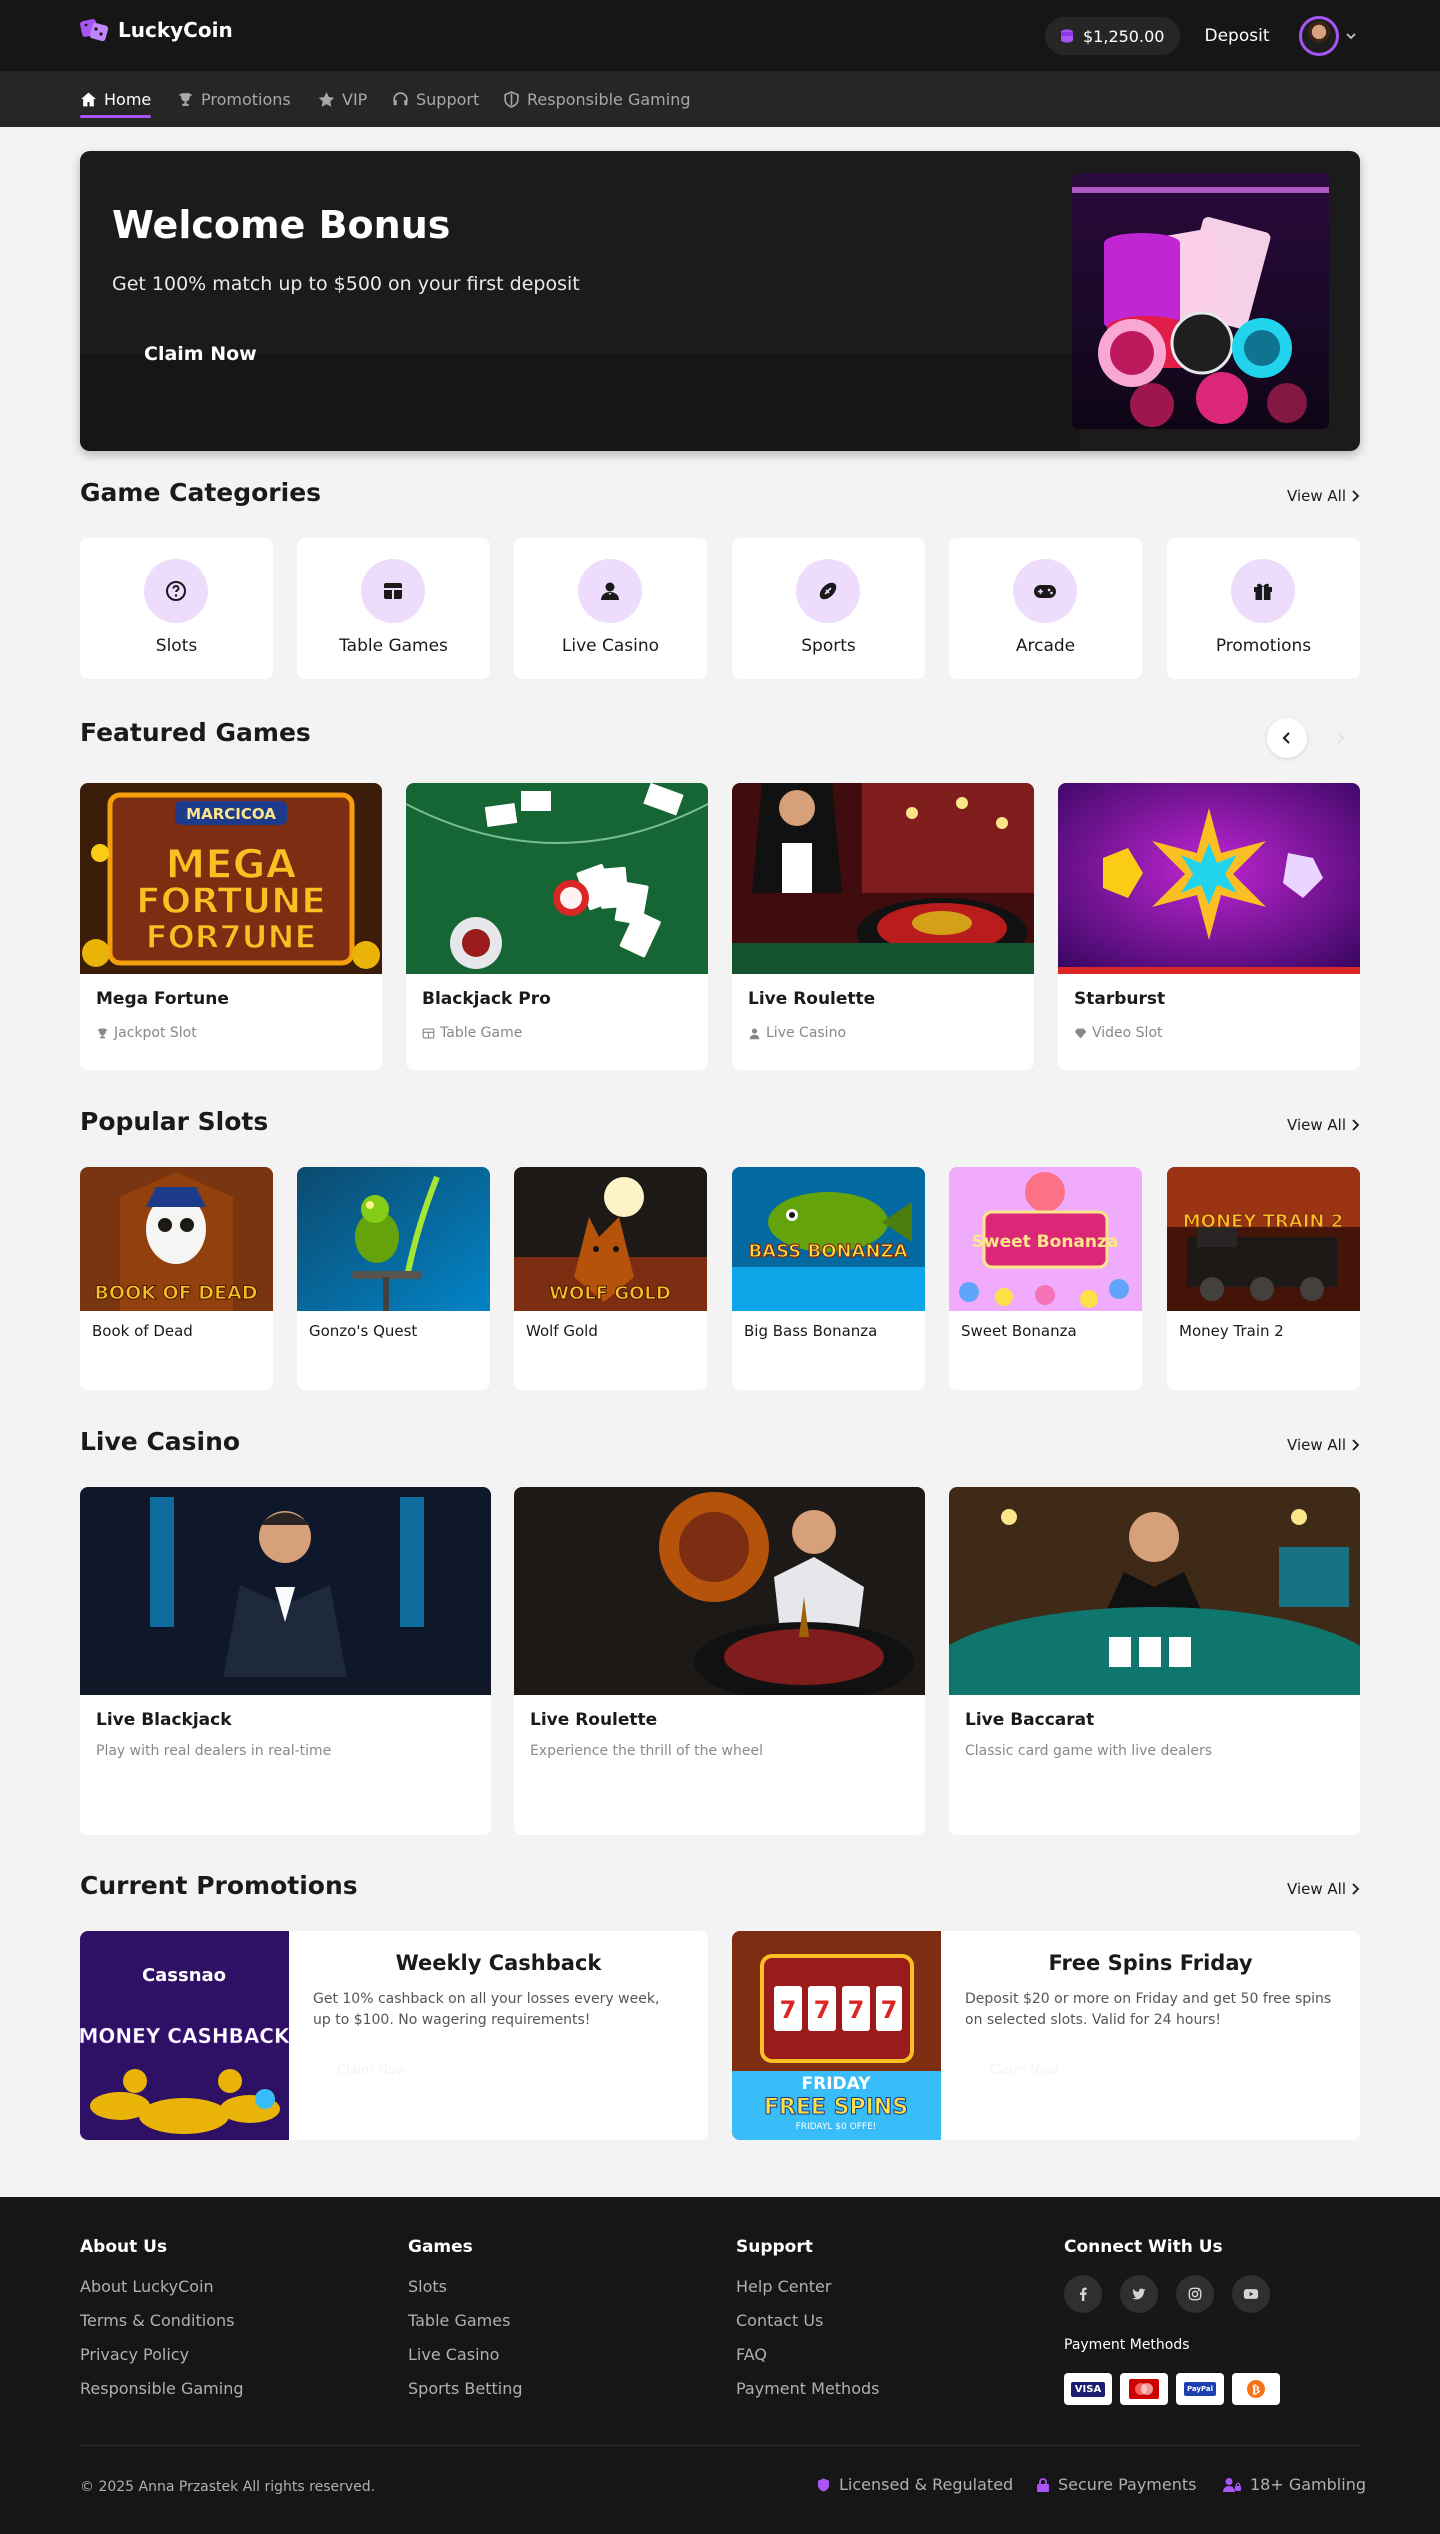 This screenshot has width=1440, height=2534. I want to click on slot-title: Book of Dead, so click(142, 1331).